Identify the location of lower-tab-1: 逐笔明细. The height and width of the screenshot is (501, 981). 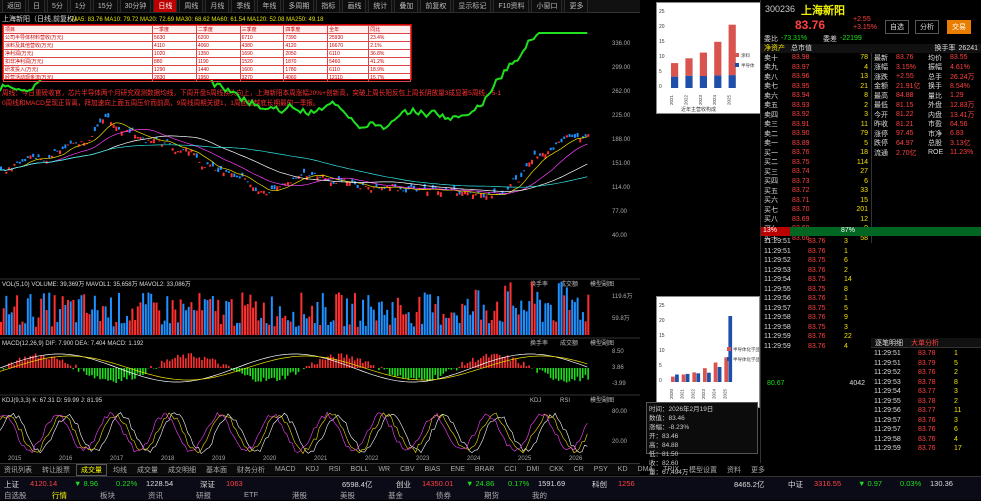
(889, 343).